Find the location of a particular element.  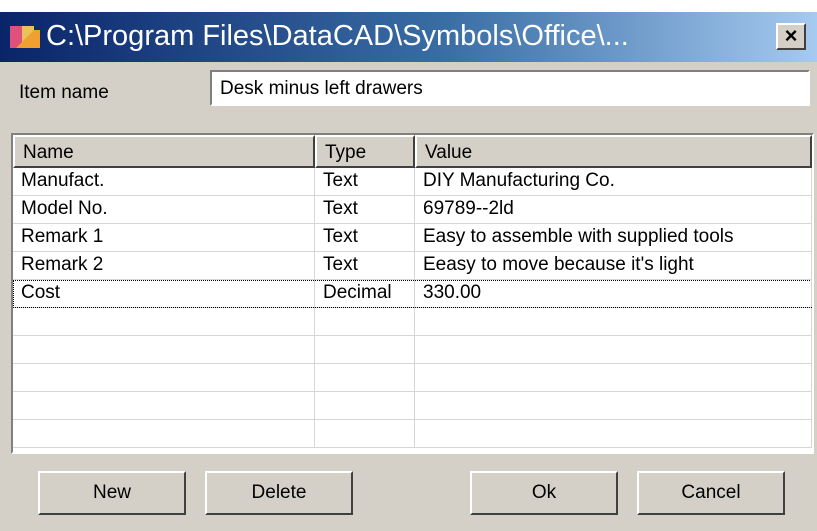

delete-button: Delete is located at coordinates (279, 493).